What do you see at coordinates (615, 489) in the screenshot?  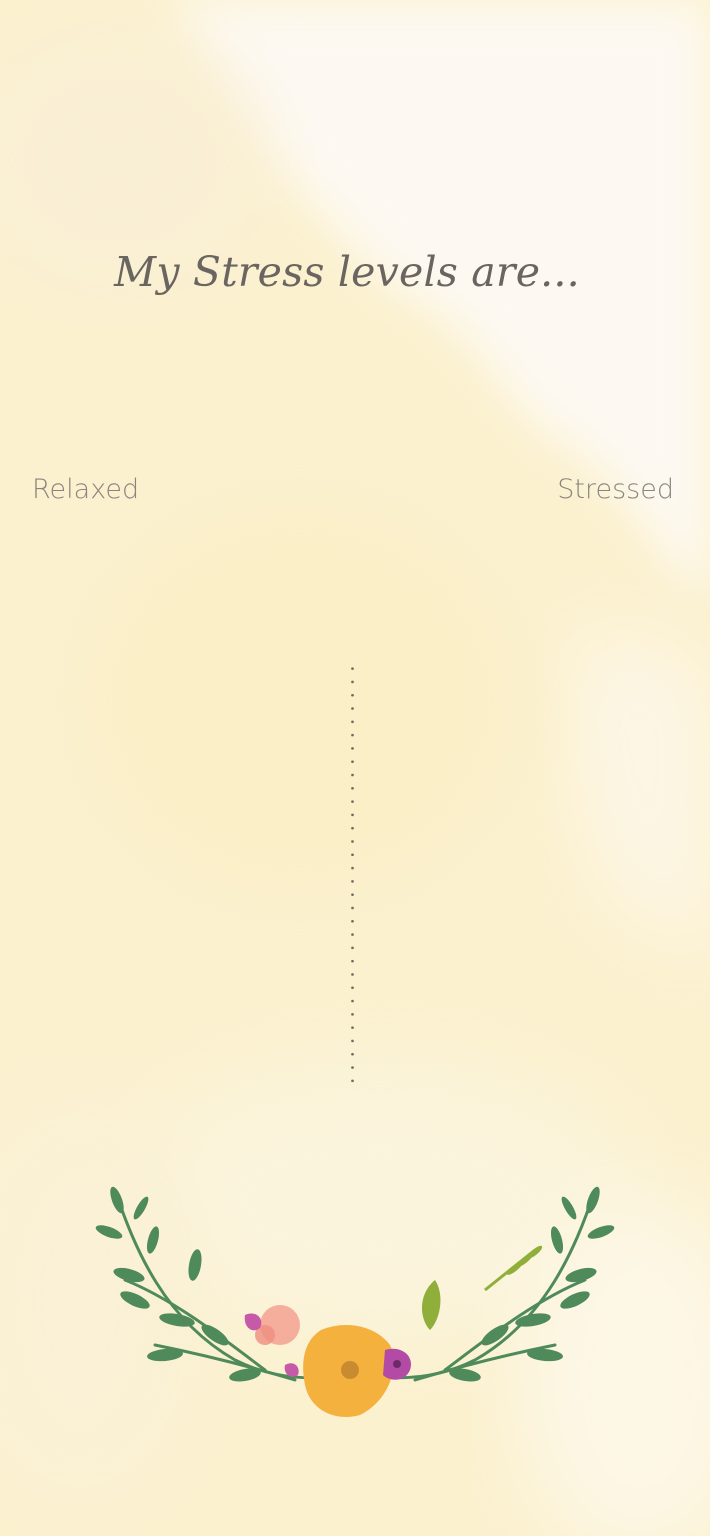 I see `stressed-label: Stressed` at bounding box center [615, 489].